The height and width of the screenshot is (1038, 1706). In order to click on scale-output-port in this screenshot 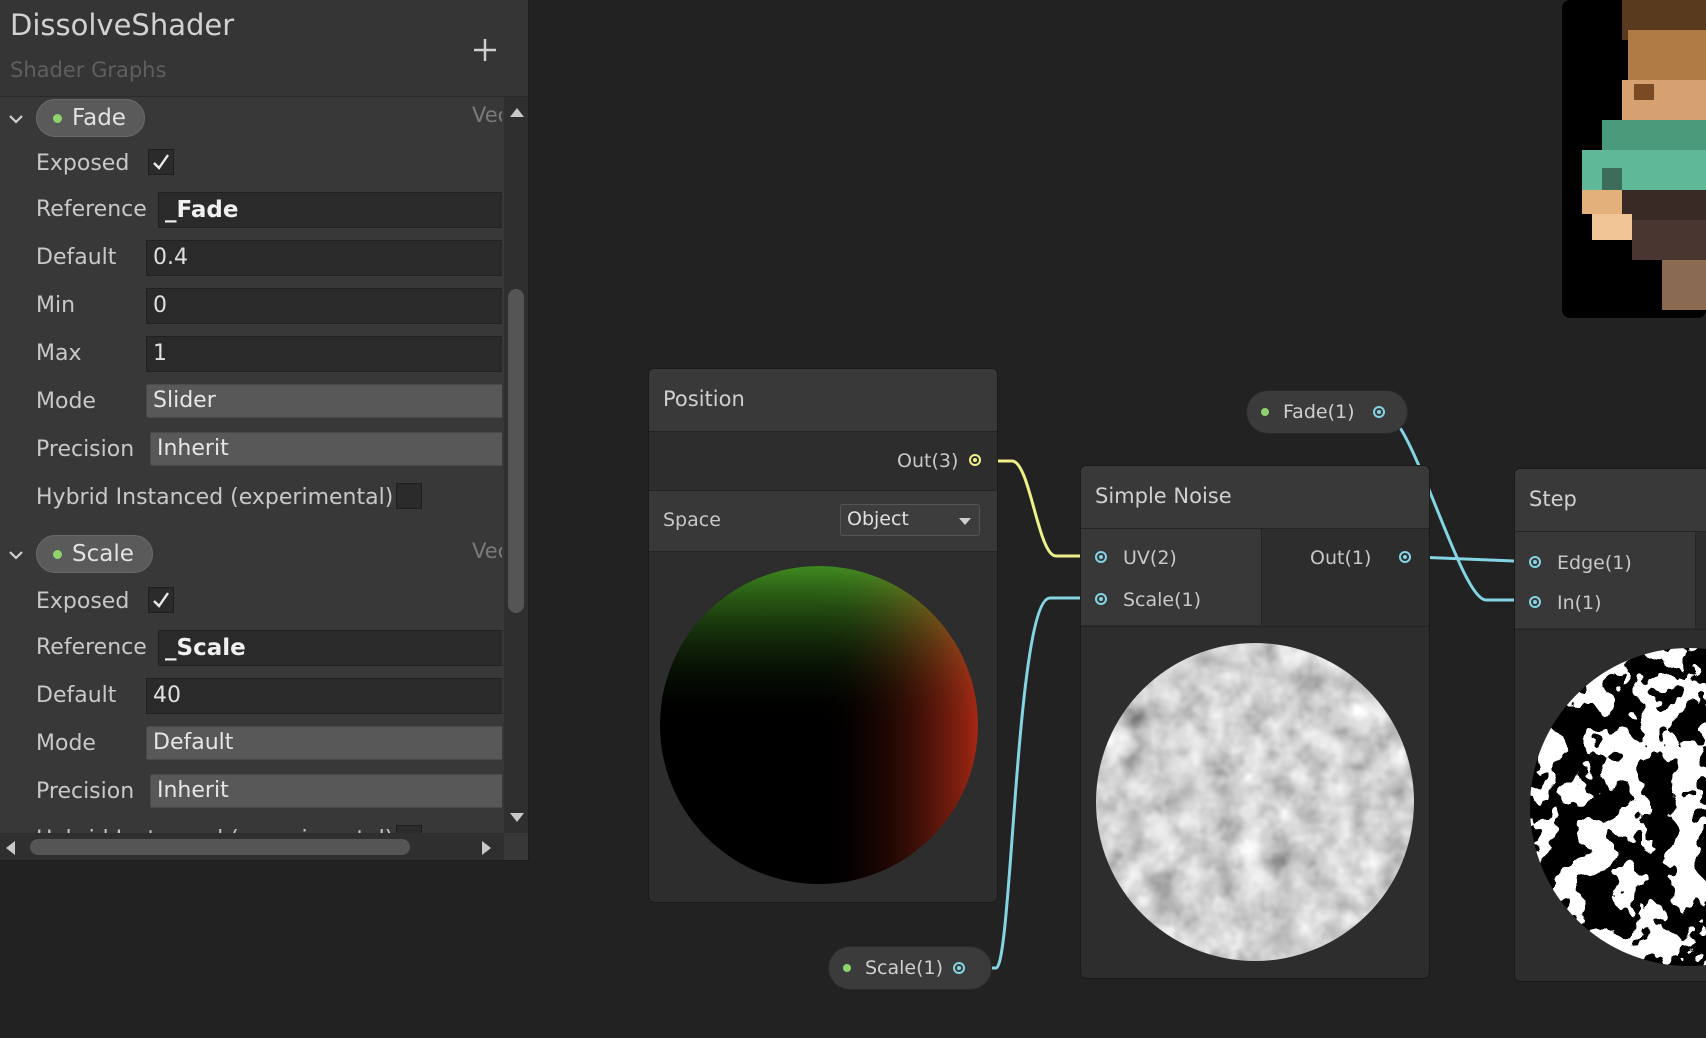, I will do `click(959, 968)`.